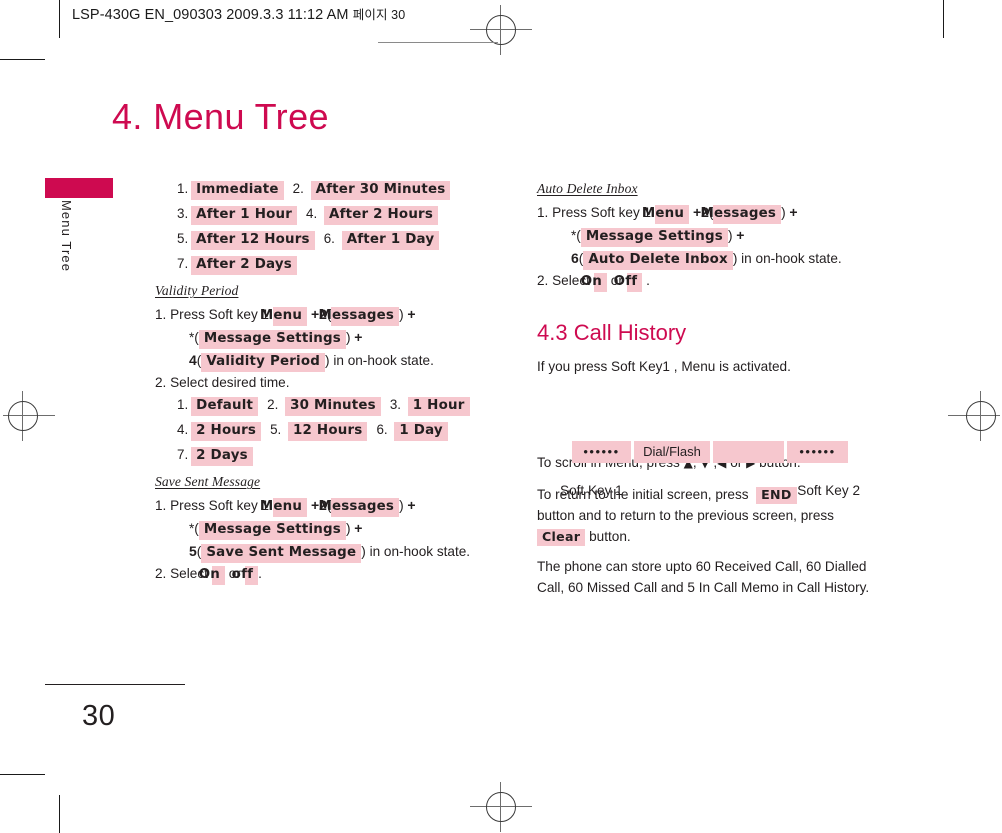 This screenshot has height=833, width=1002. I want to click on auto-delete-step-1b: *(Message Settings) +, so click(731, 235).